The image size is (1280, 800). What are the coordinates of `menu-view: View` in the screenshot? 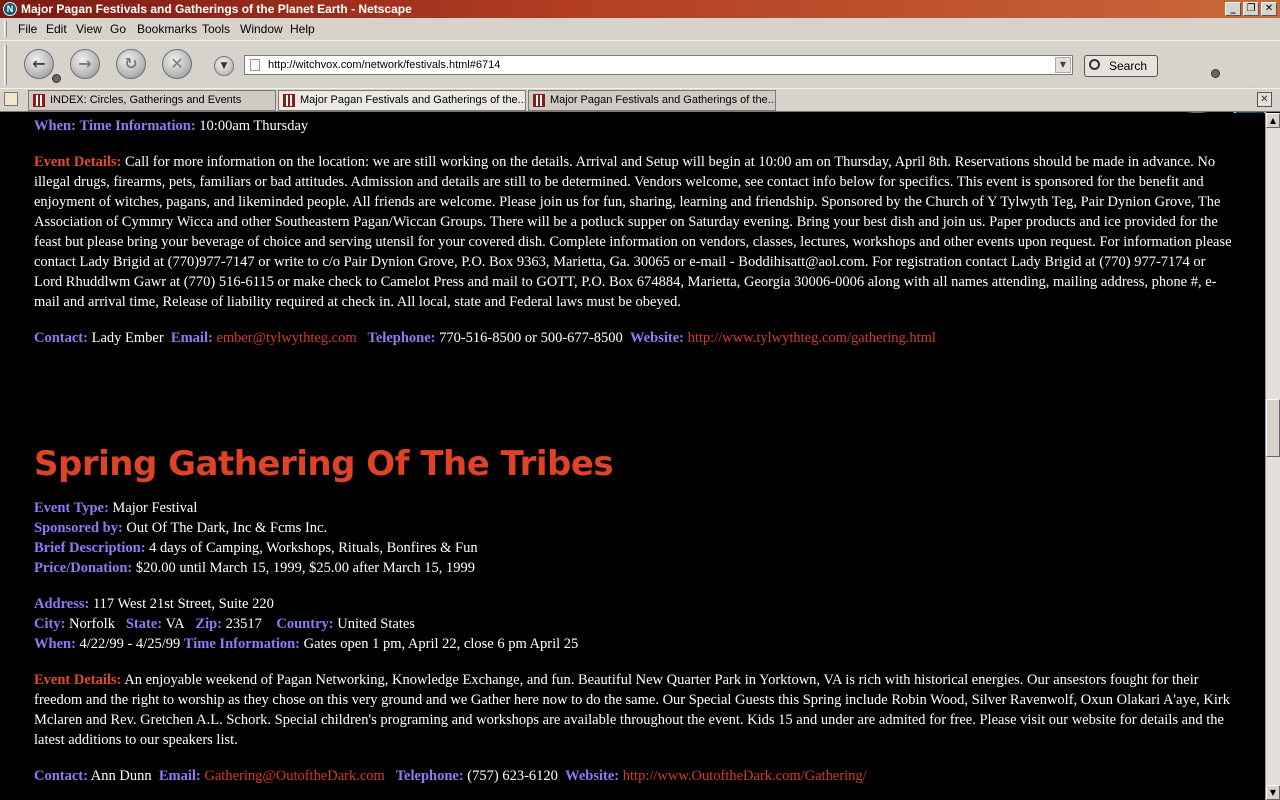 It's located at (89, 29).